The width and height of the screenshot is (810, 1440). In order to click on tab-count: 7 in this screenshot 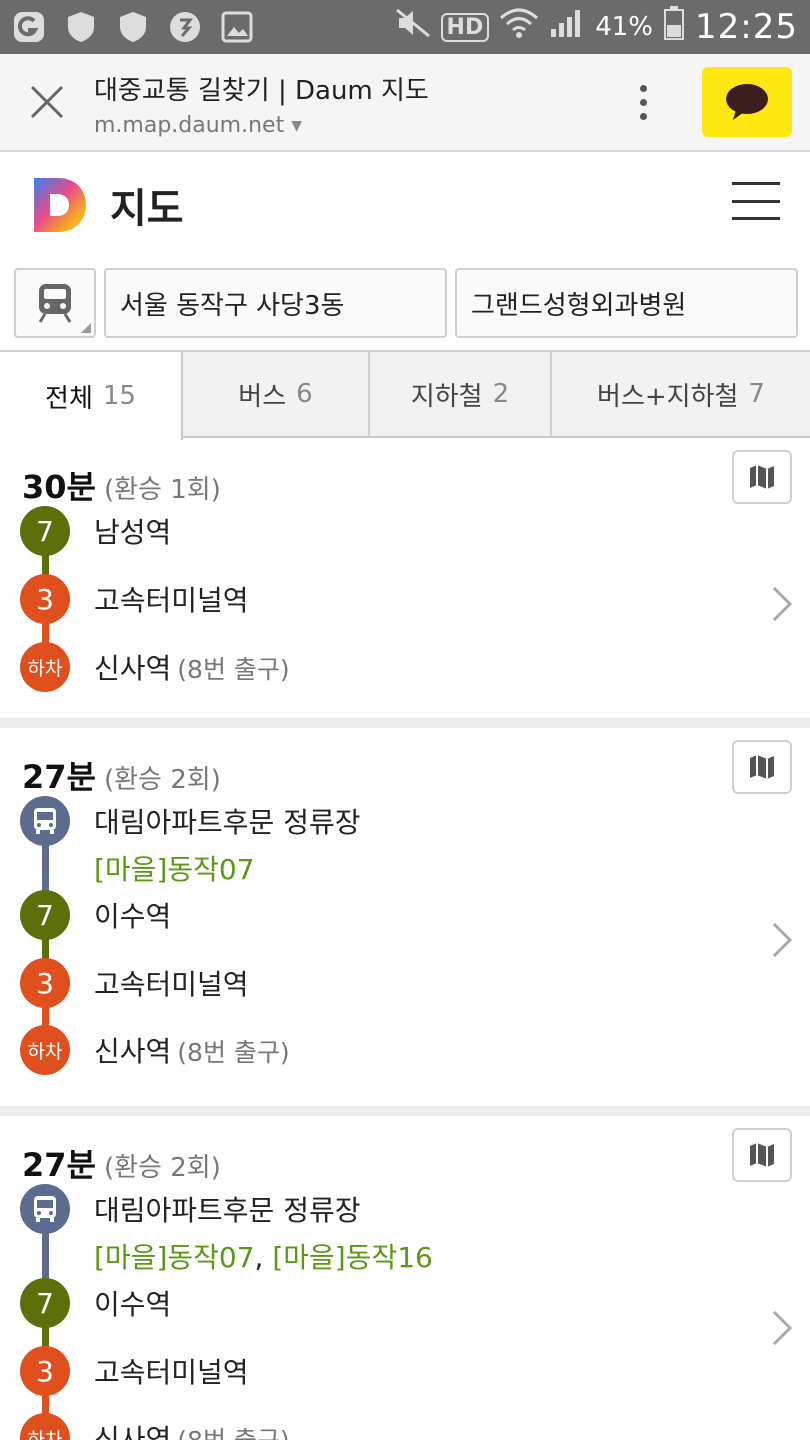, I will do `click(756, 394)`.